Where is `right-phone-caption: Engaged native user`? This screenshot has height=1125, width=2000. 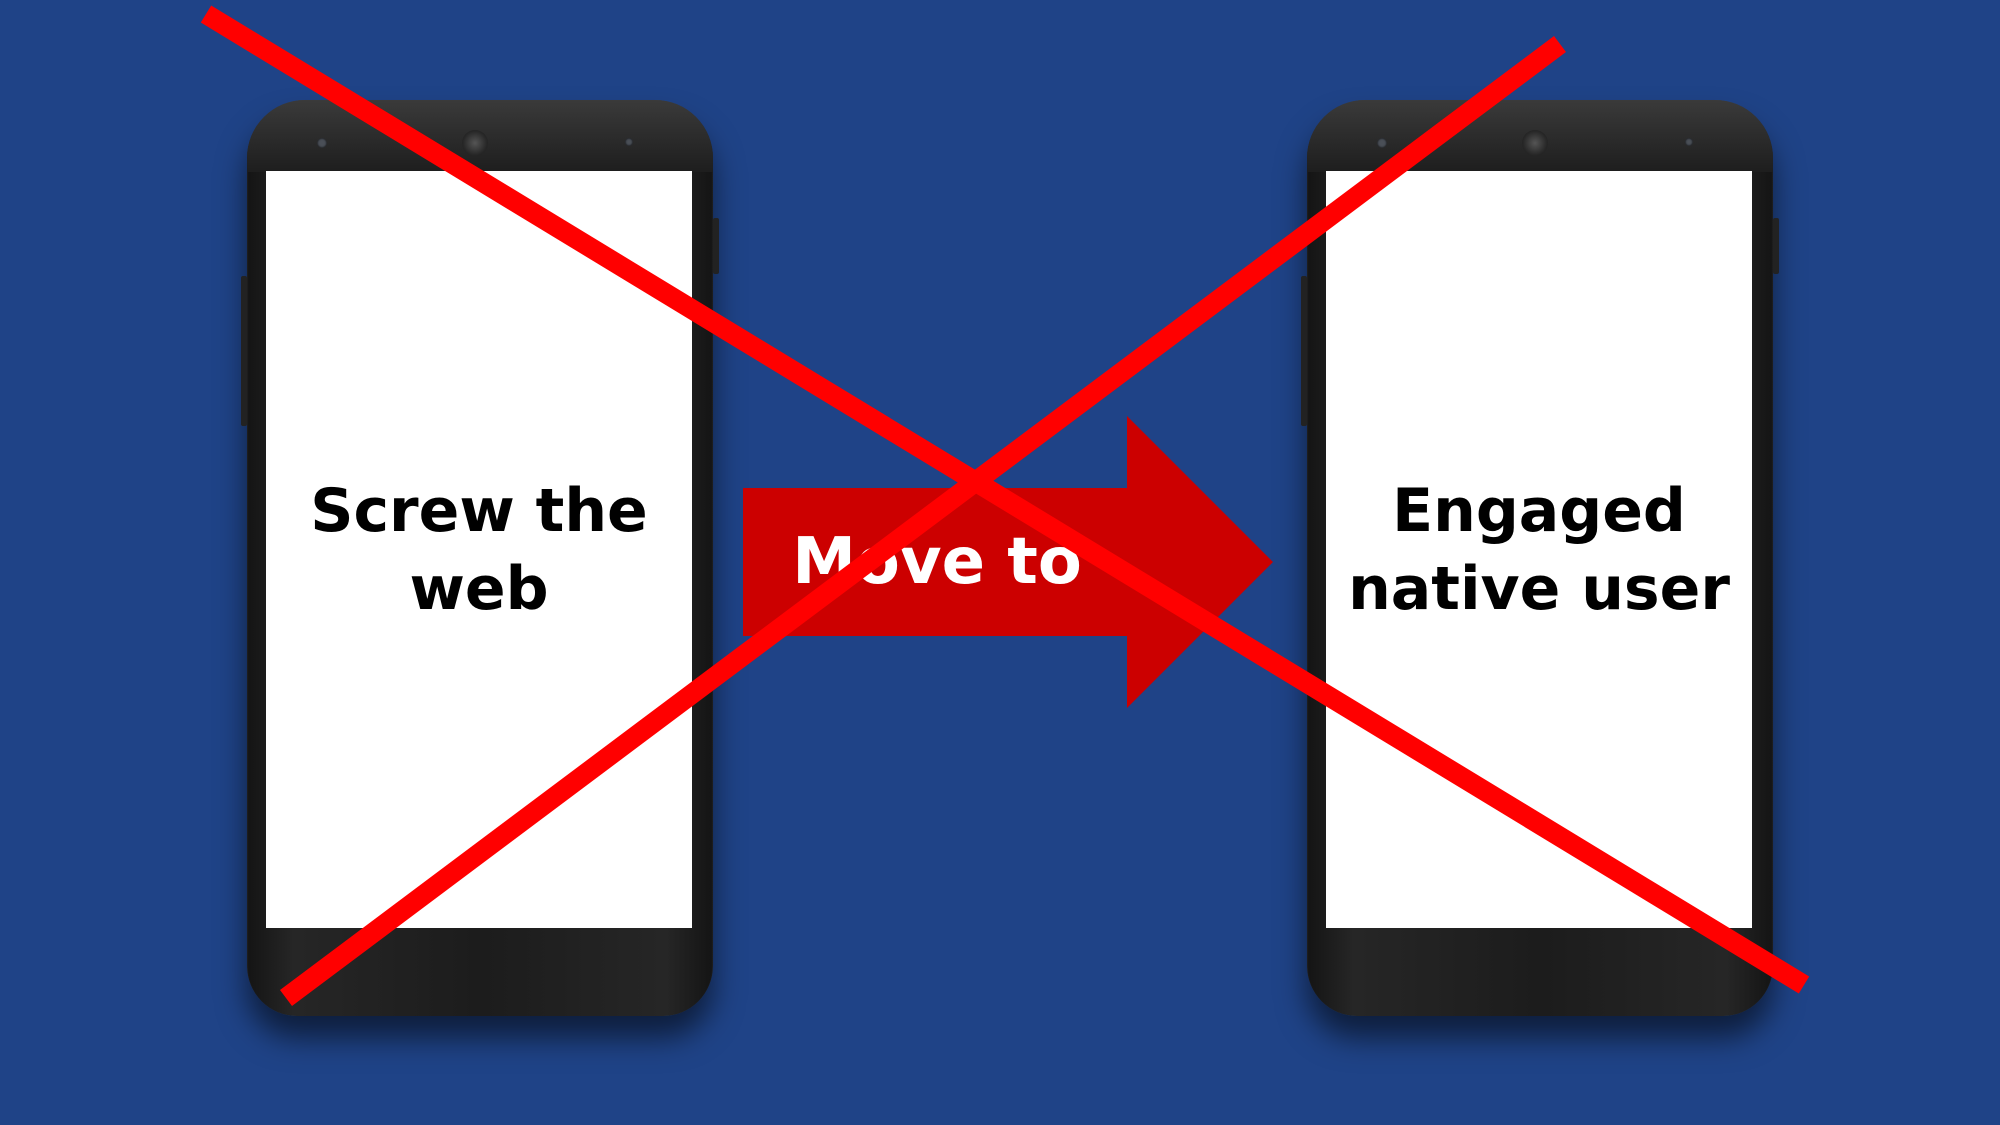
right-phone-caption: Engaged native user is located at coordinates (1539, 550).